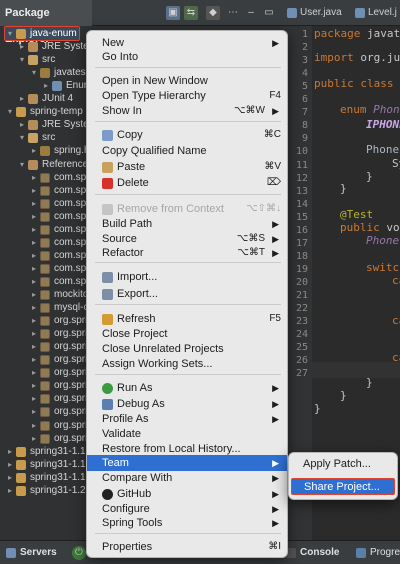  I want to click on tab-level-java: Level.j, so click(376, 13).